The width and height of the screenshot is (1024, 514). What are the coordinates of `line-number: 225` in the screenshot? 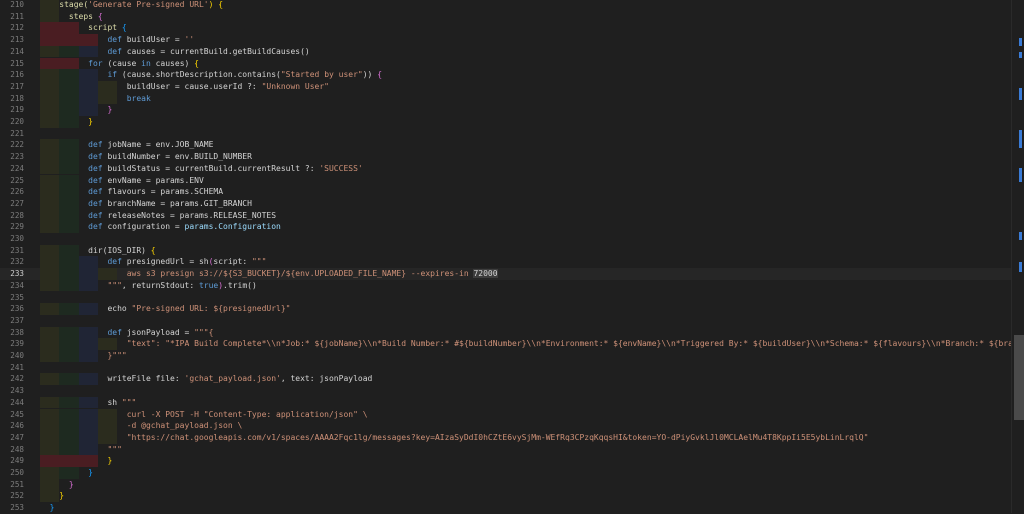 It's located at (17, 180).